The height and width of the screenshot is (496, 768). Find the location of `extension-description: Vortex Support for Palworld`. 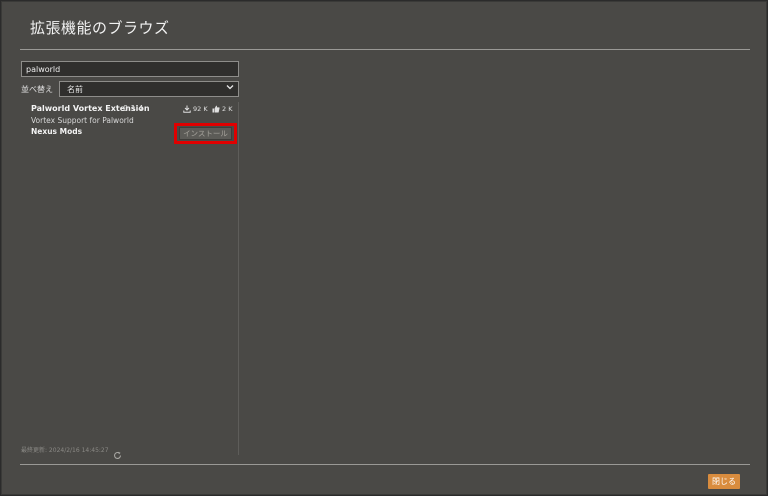

extension-description: Vortex Support for Palworld is located at coordinates (82, 120).